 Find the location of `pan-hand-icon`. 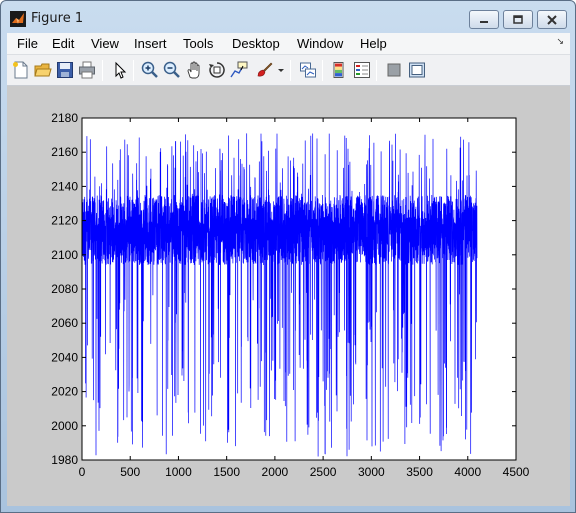

pan-hand-icon is located at coordinates (194, 70).